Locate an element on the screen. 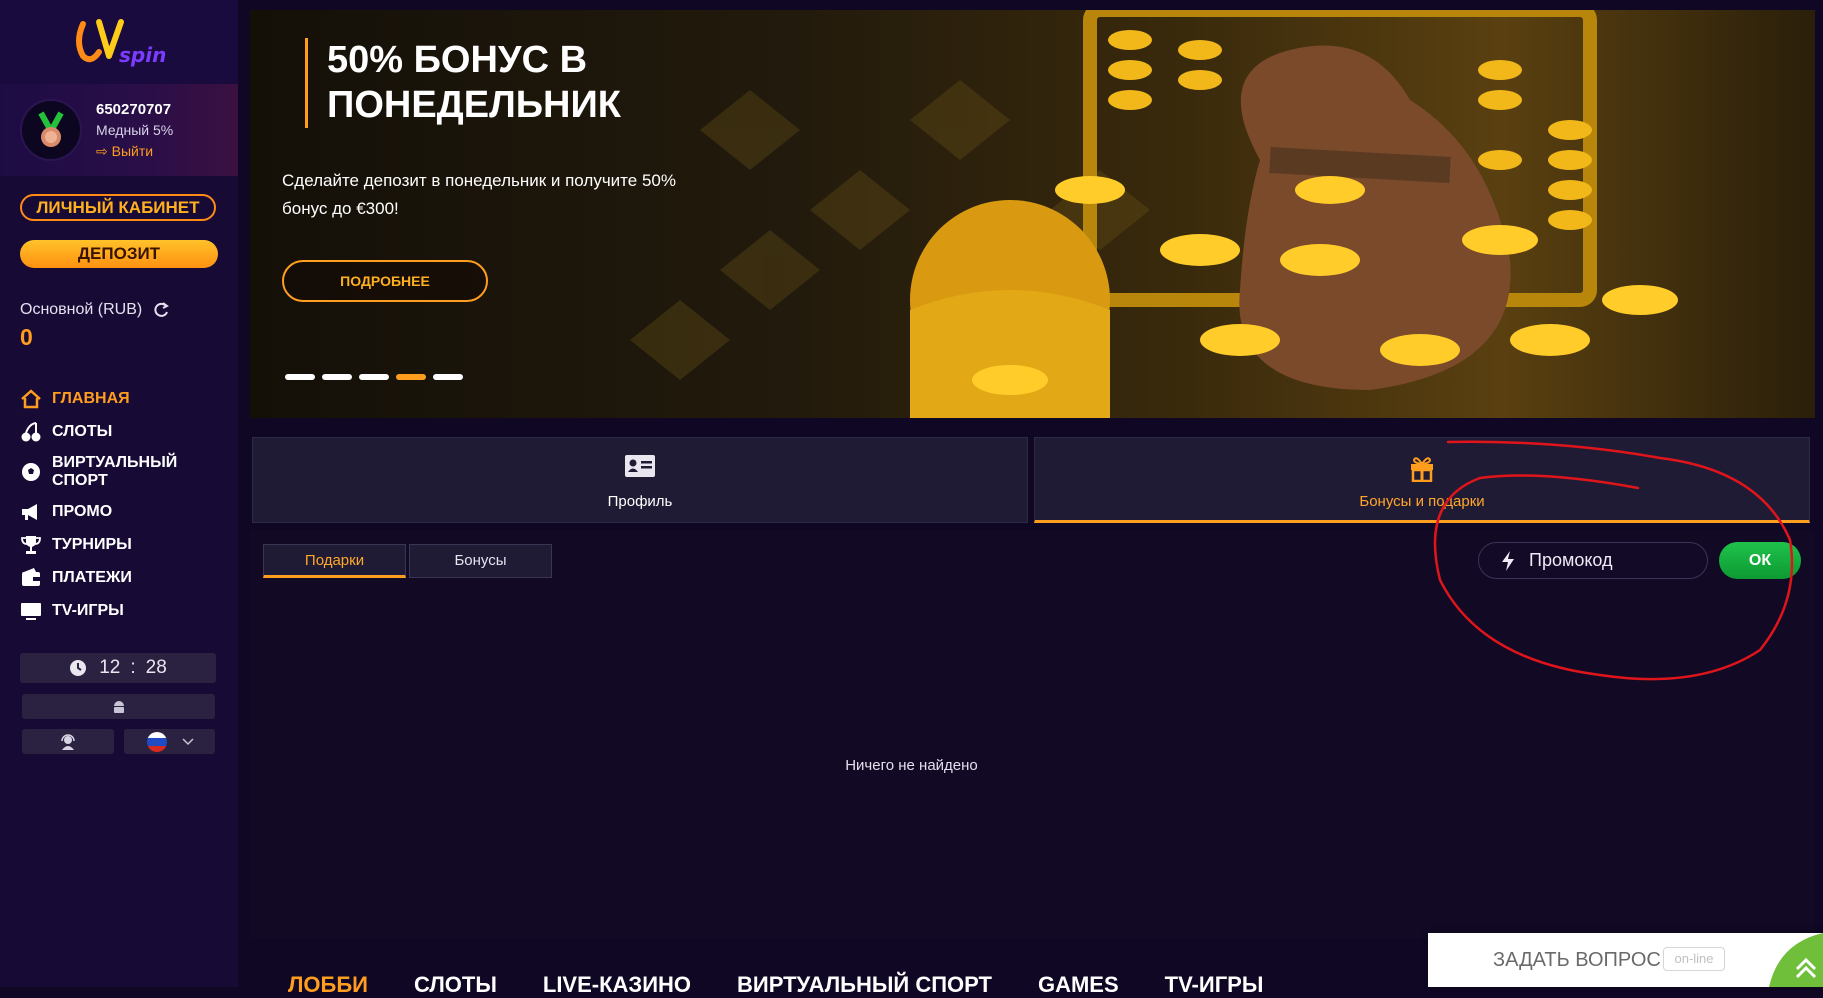 This screenshot has height=998, width=1823. nav-item-tournaments: ТУРНИРЫ is located at coordinates (125, 545).